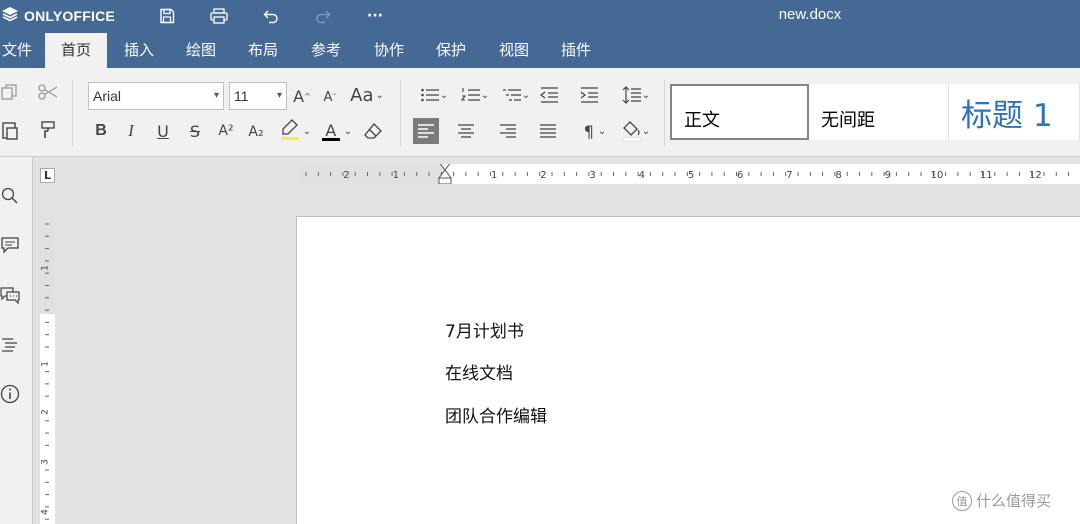 The width and height of the screenshot is (1080, 524). I want to click on font-size-value: 11, so click(241, 96).